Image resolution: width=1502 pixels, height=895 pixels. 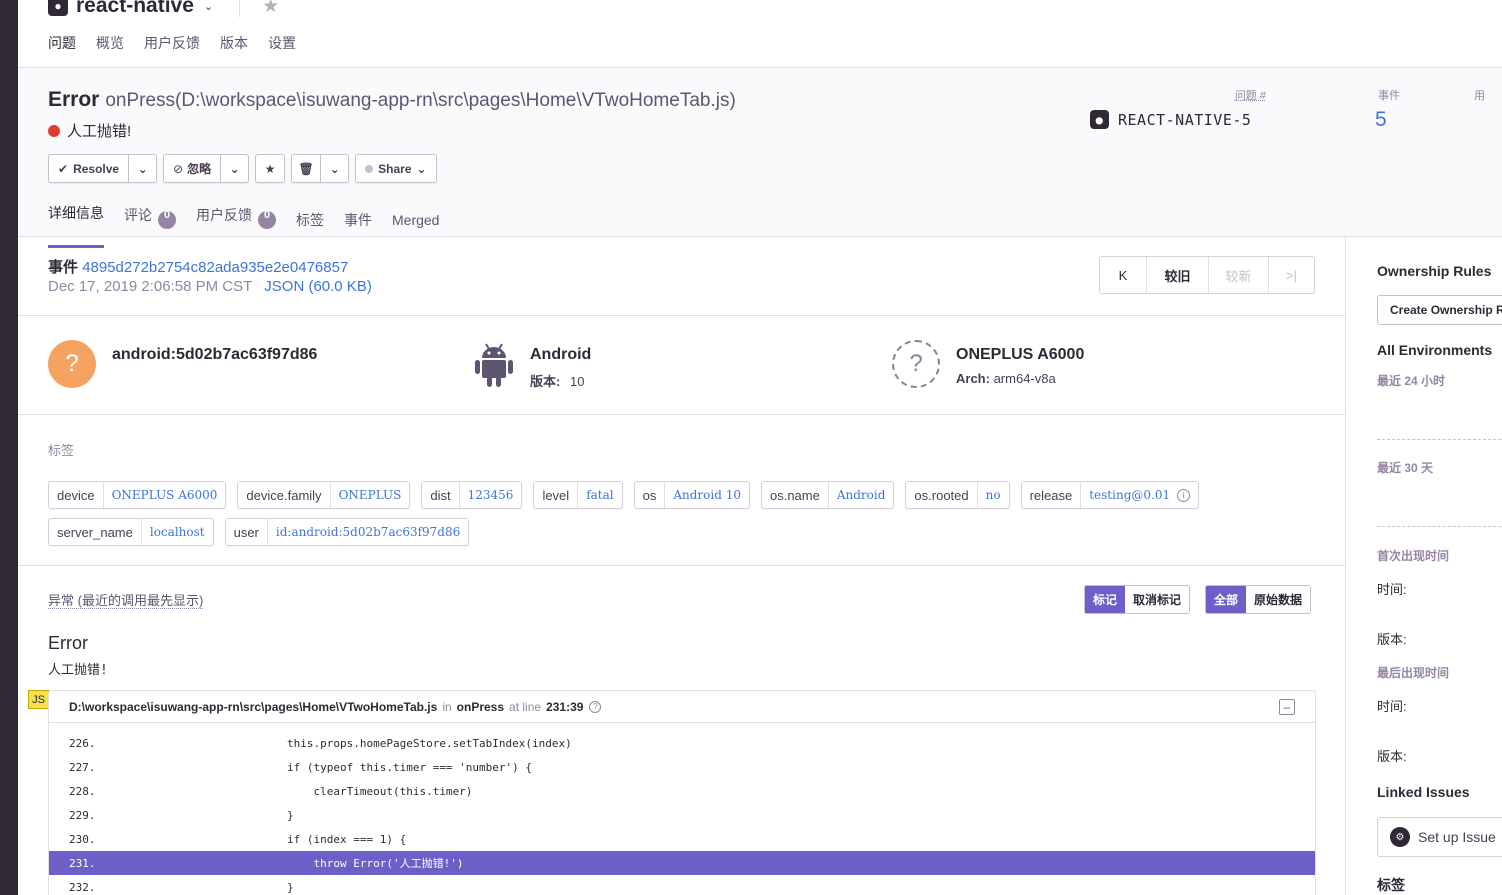 What do you see at coordinates (1226, 599) in the screenshot?
I see `all-button: 全部` at bounding box center [1226, 599].